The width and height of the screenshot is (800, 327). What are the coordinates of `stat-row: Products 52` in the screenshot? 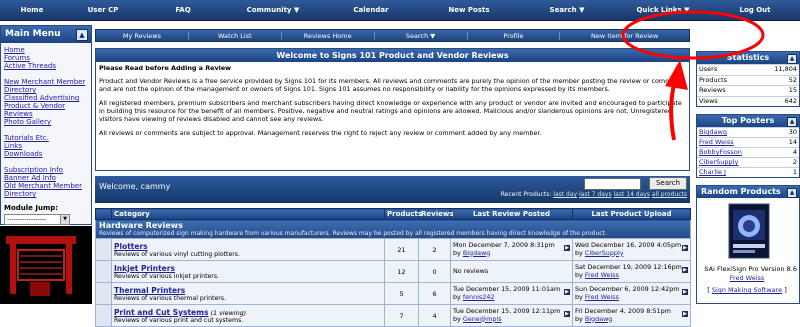 It's located at (748, 80).